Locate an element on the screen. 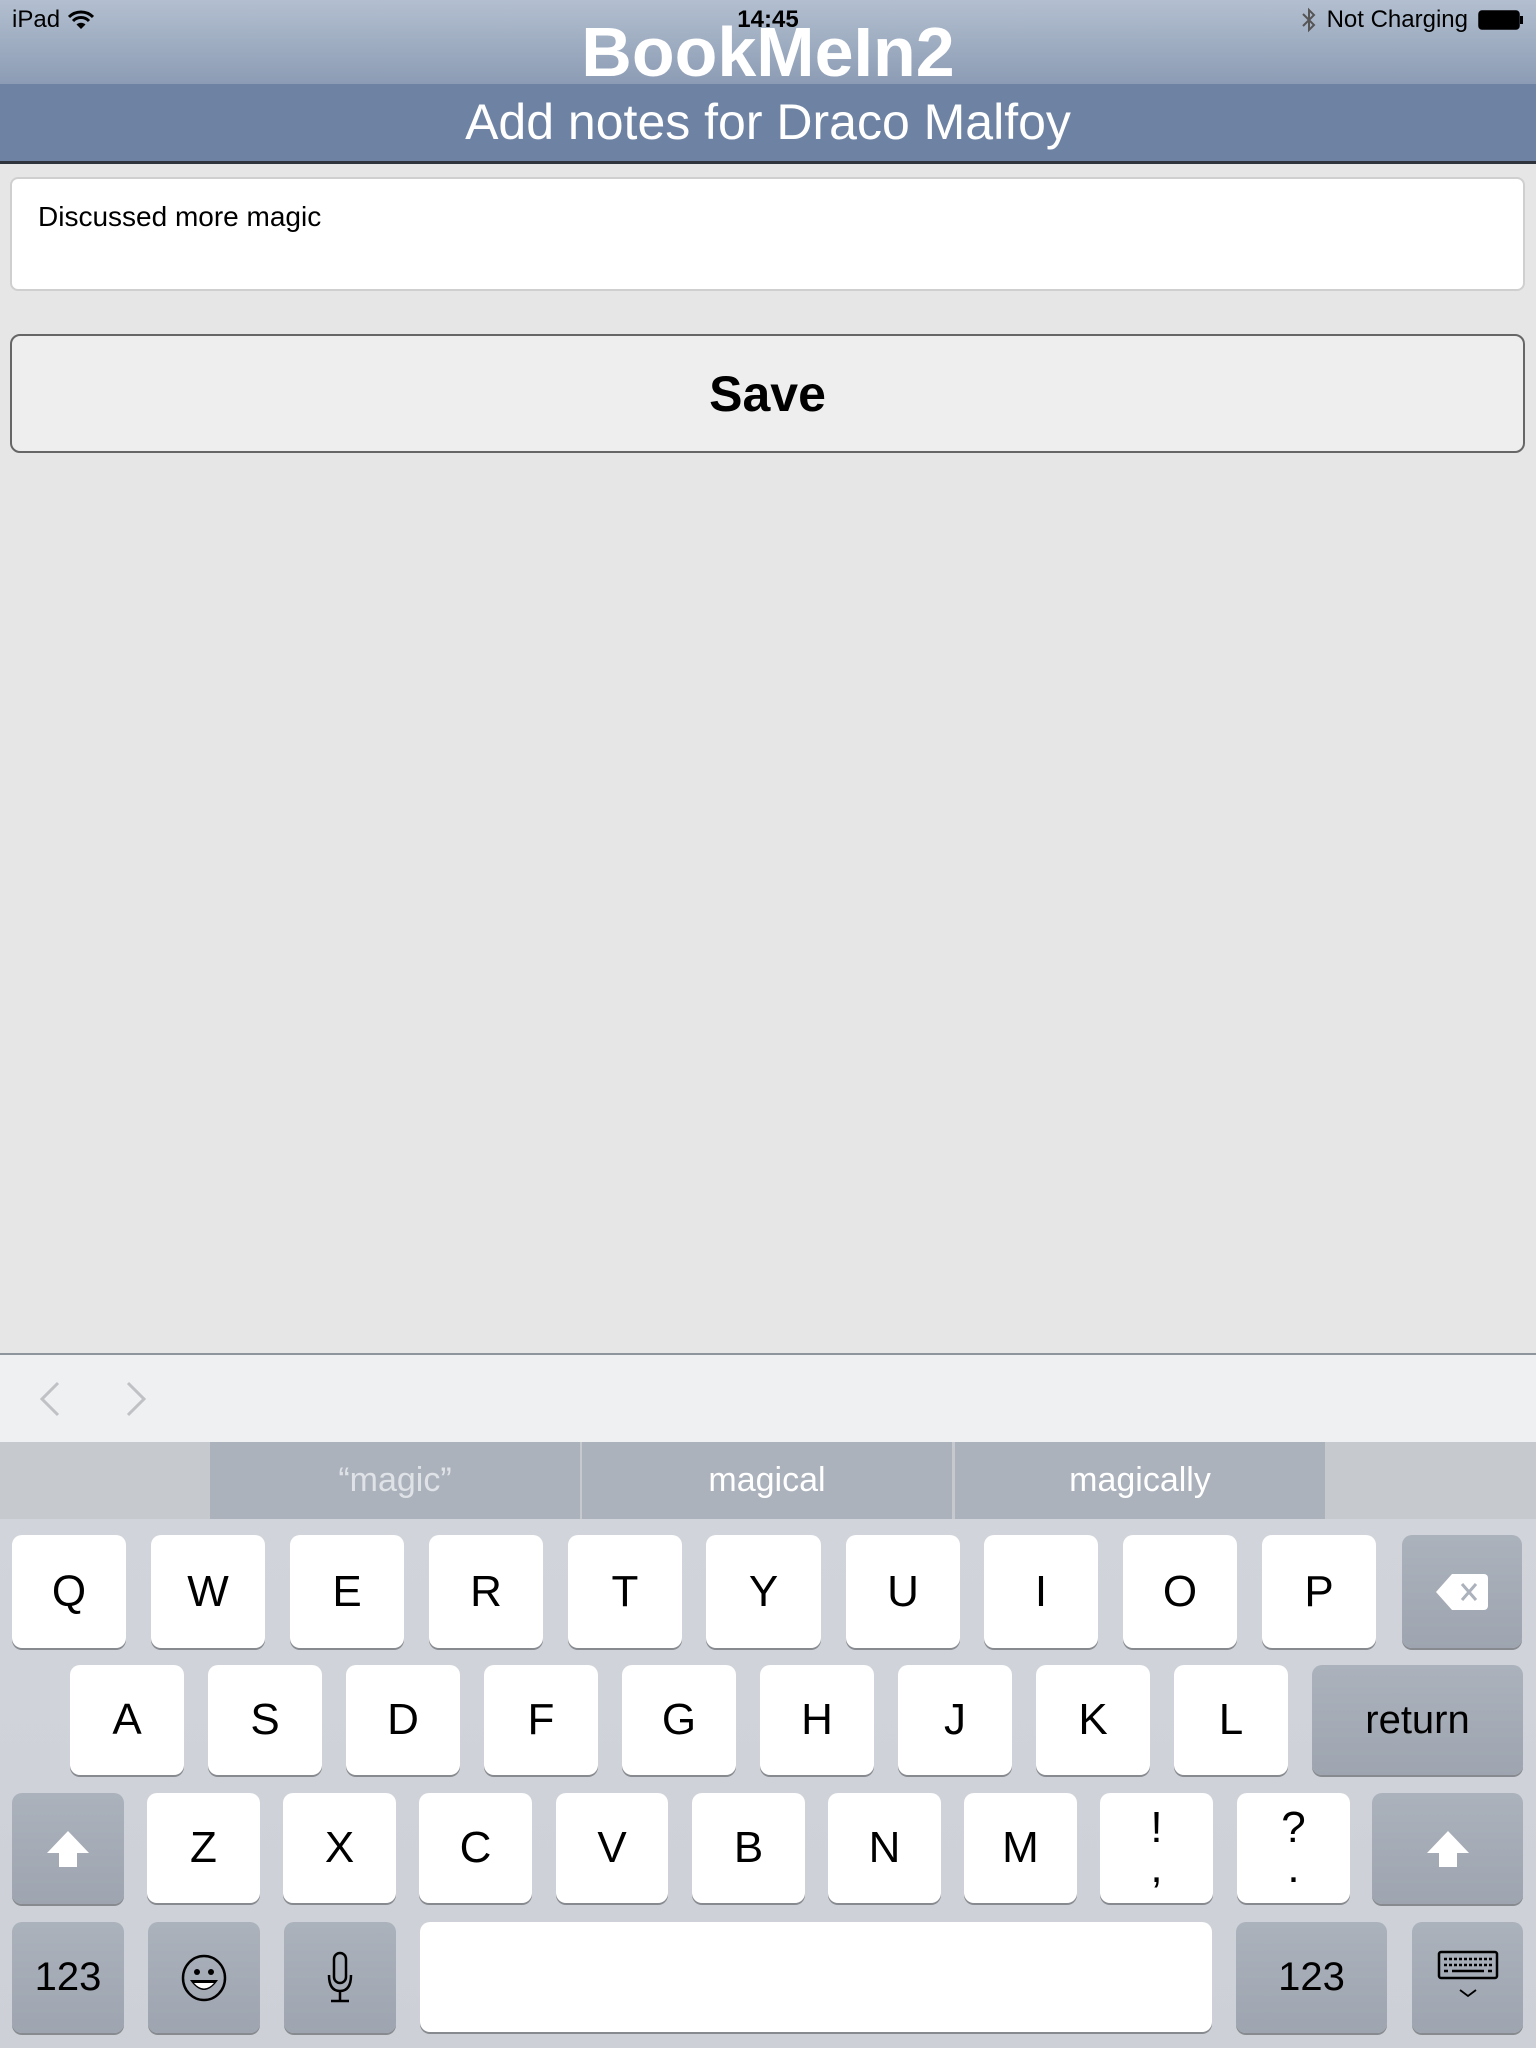 The image size is (1536, 2048). numbers-key-right: 123 is located at coordinates (1311, 1977).